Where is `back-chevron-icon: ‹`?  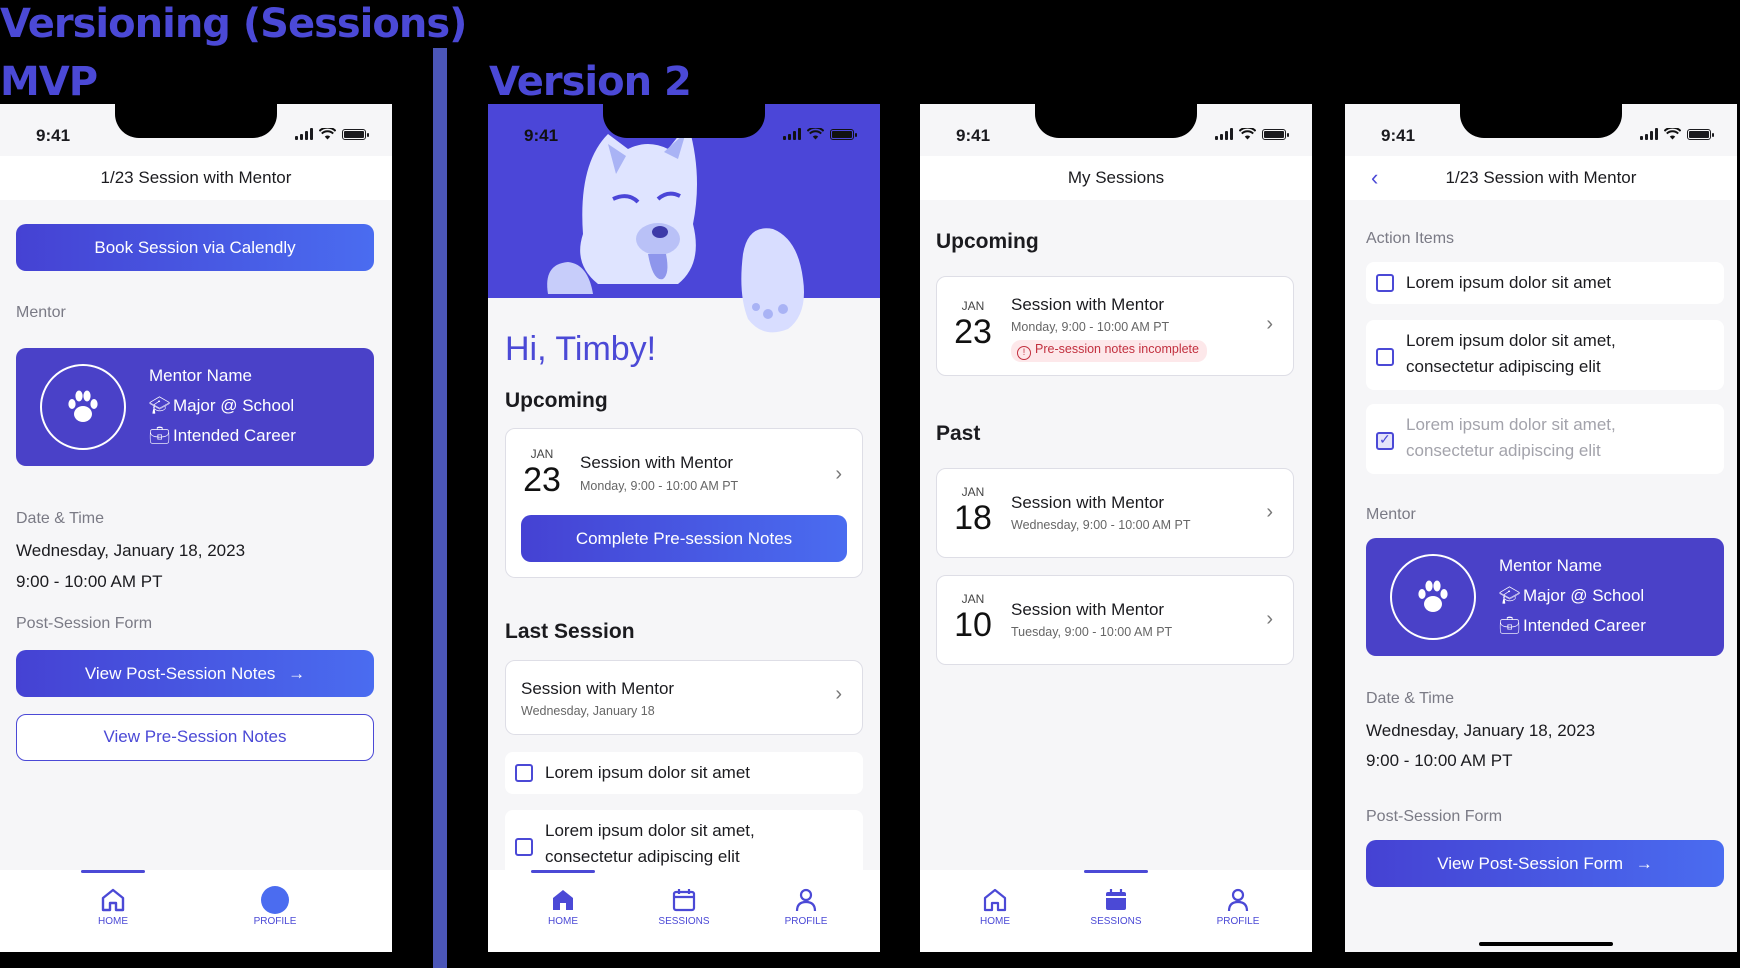
back-chevron-icon: ‹ is located at coordinates (1374, 178).